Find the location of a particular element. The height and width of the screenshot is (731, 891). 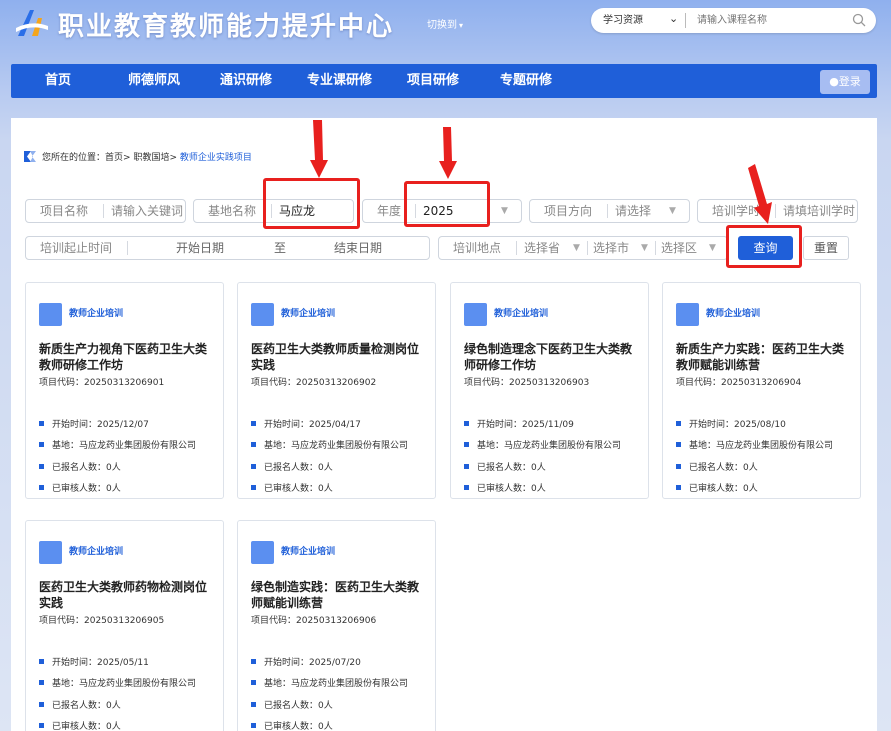

card-start-text: 开始时间：2025/12/07 is located at coordinates (100, 425).